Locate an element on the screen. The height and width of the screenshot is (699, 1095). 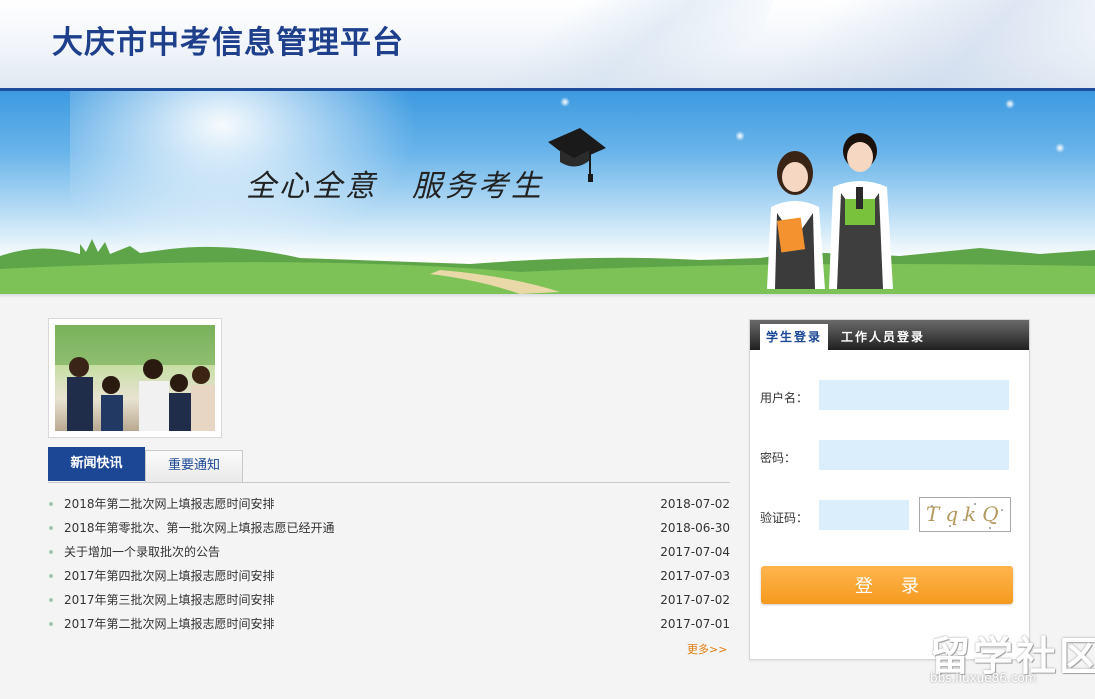
list-item: 关于增加一个录取批次的公告 2017-07-04 is located at coordinates (389, 554).